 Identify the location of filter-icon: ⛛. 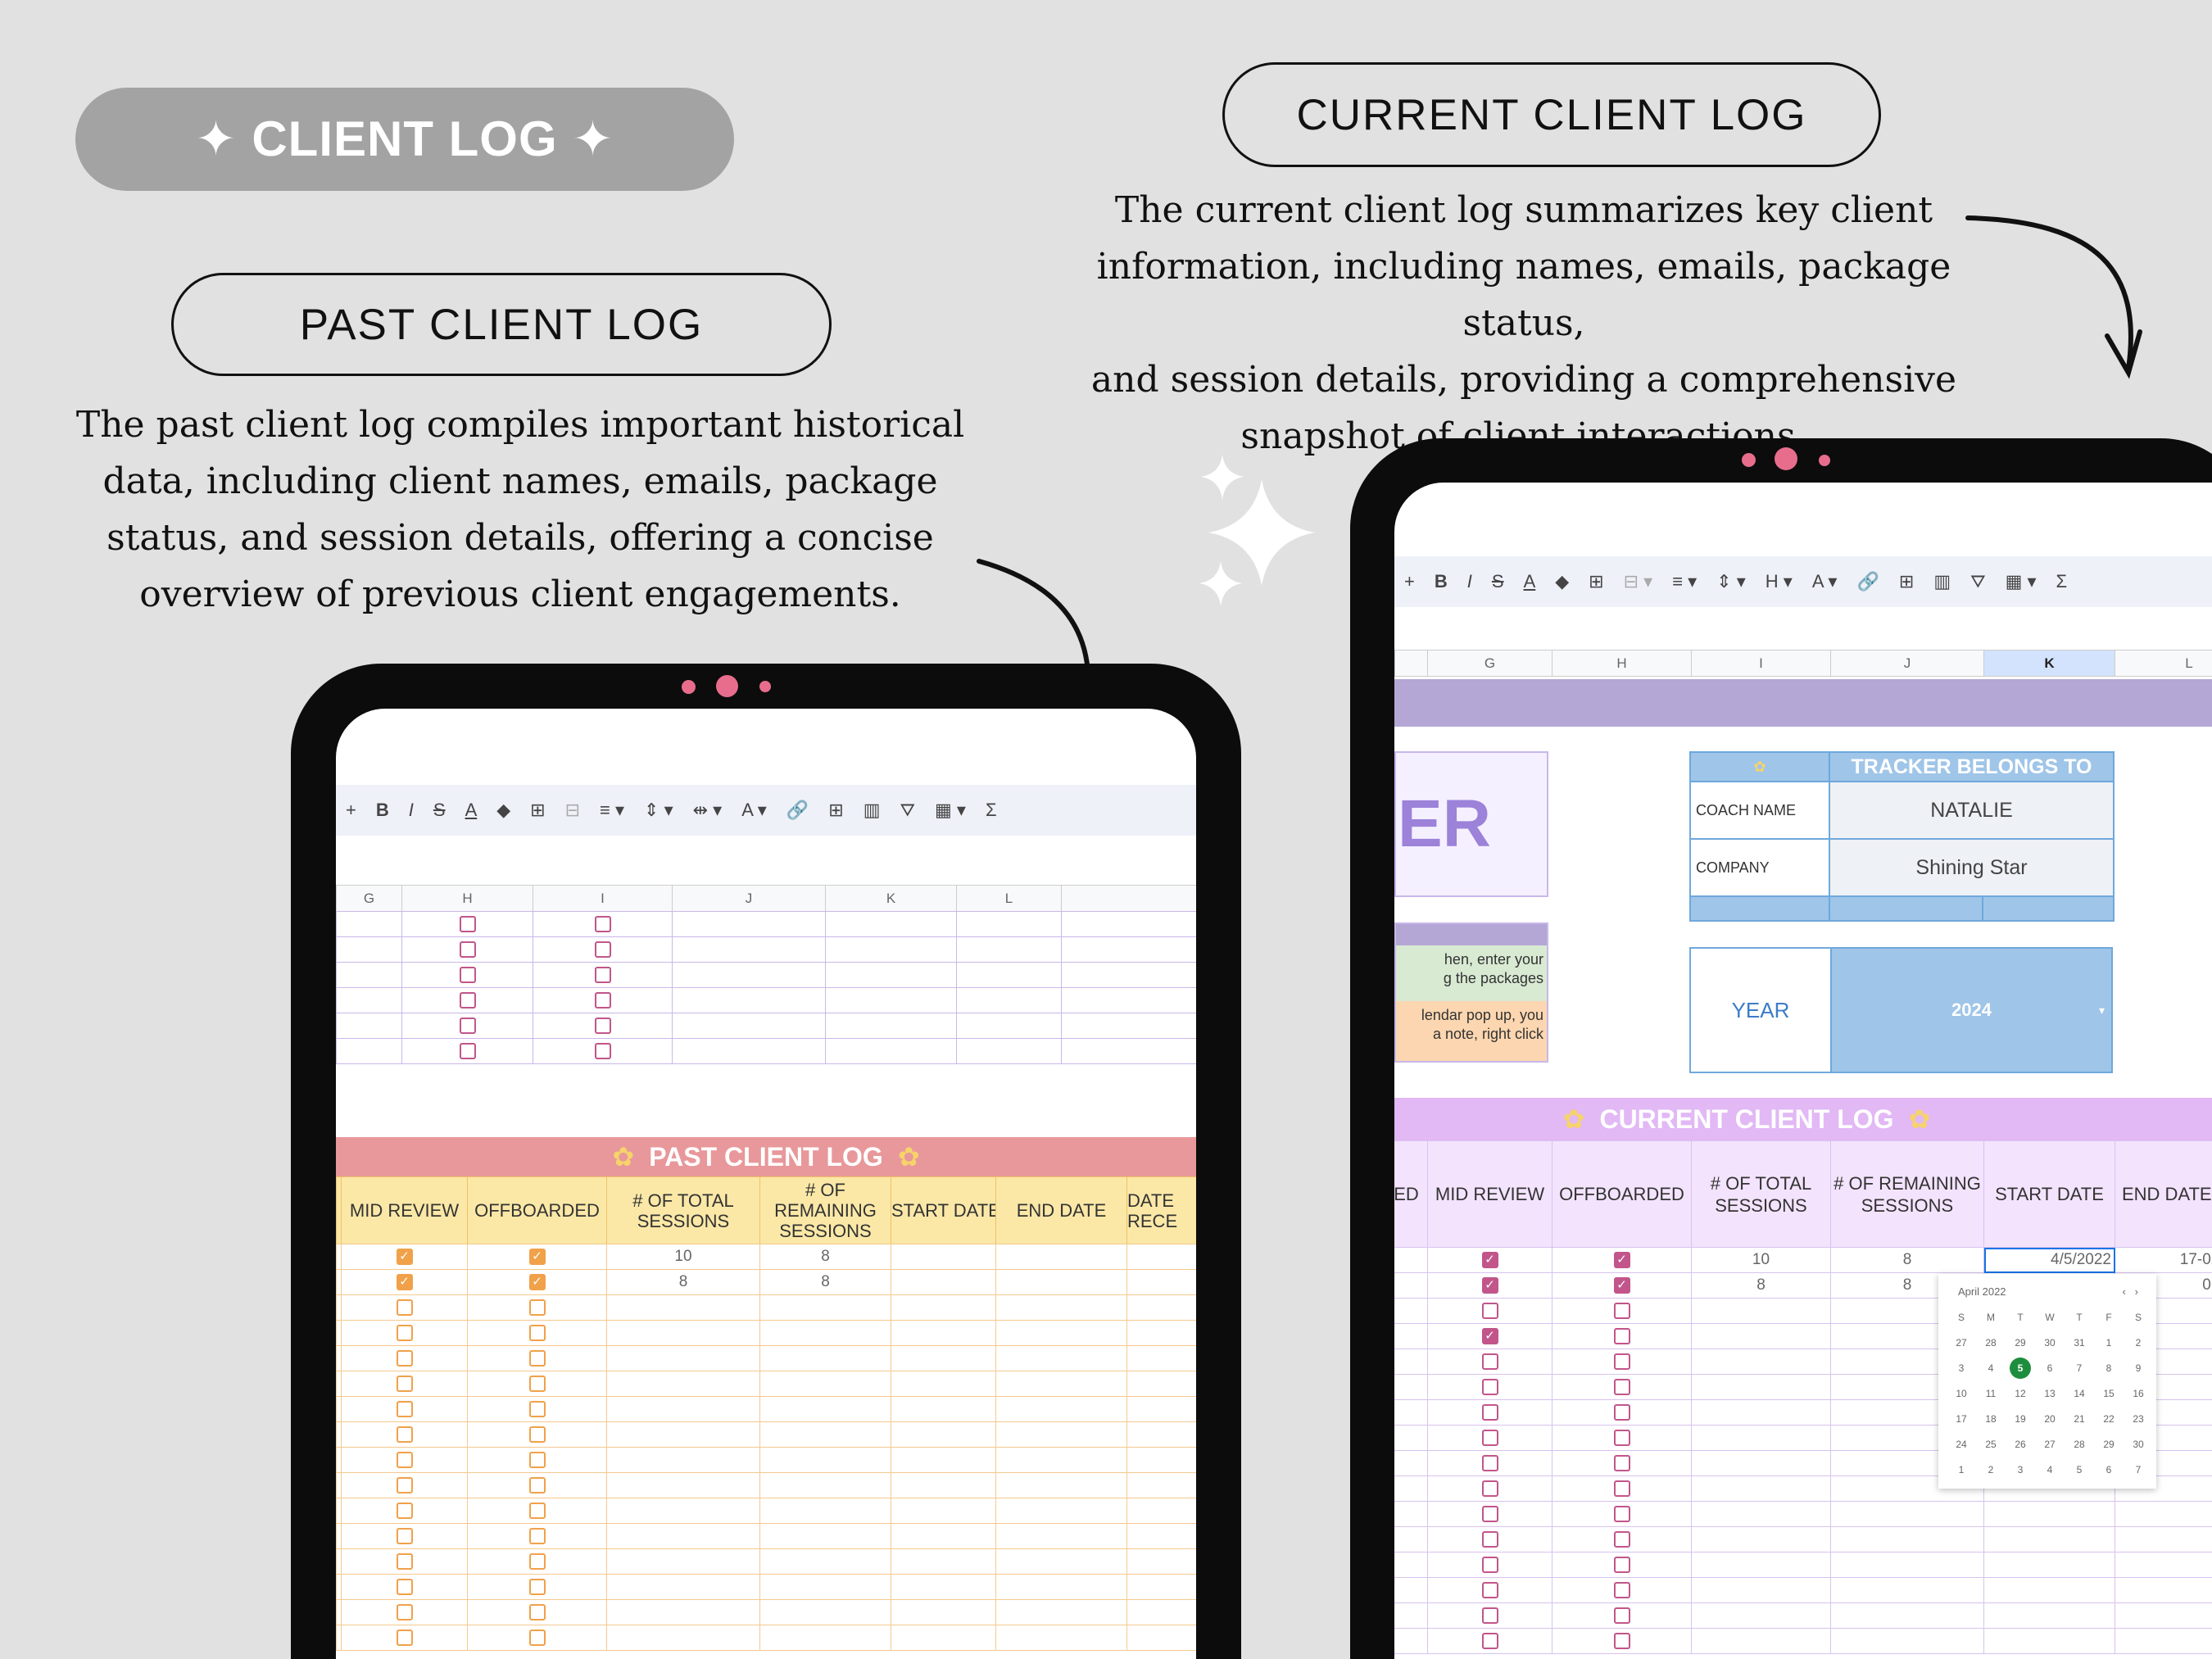
(907, 810).